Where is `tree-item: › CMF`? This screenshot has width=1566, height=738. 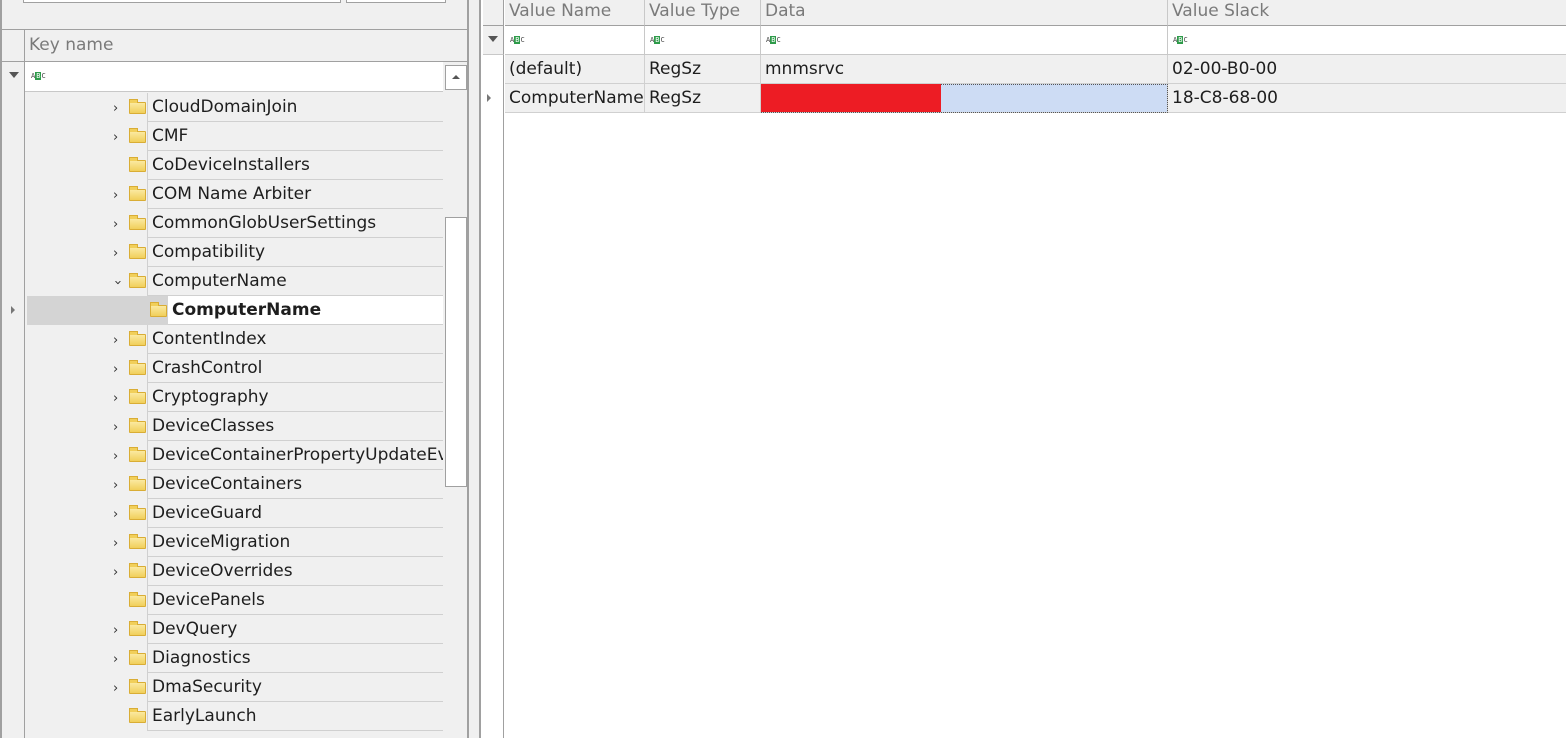 tree-item: › CMF is located at coordinates (235, 136).